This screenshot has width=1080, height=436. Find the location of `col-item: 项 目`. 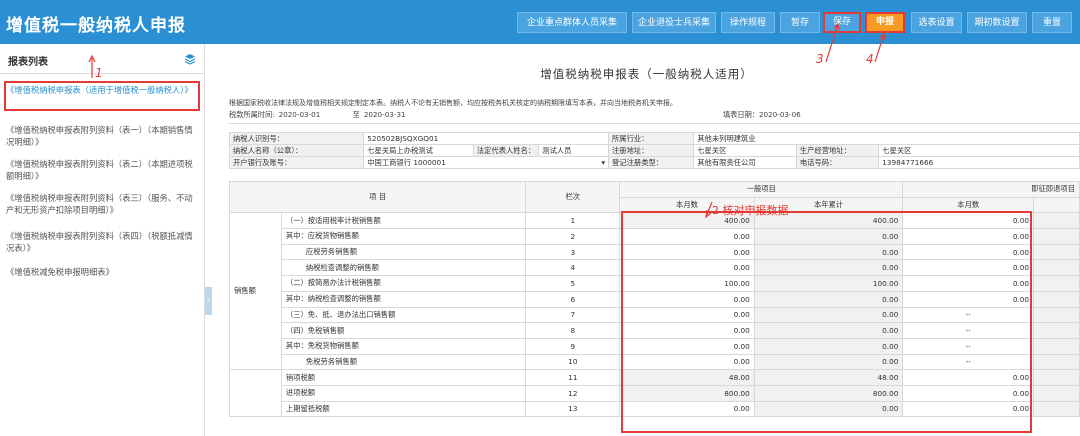

col-item: 项 目 is located at coordinates (377, 197).